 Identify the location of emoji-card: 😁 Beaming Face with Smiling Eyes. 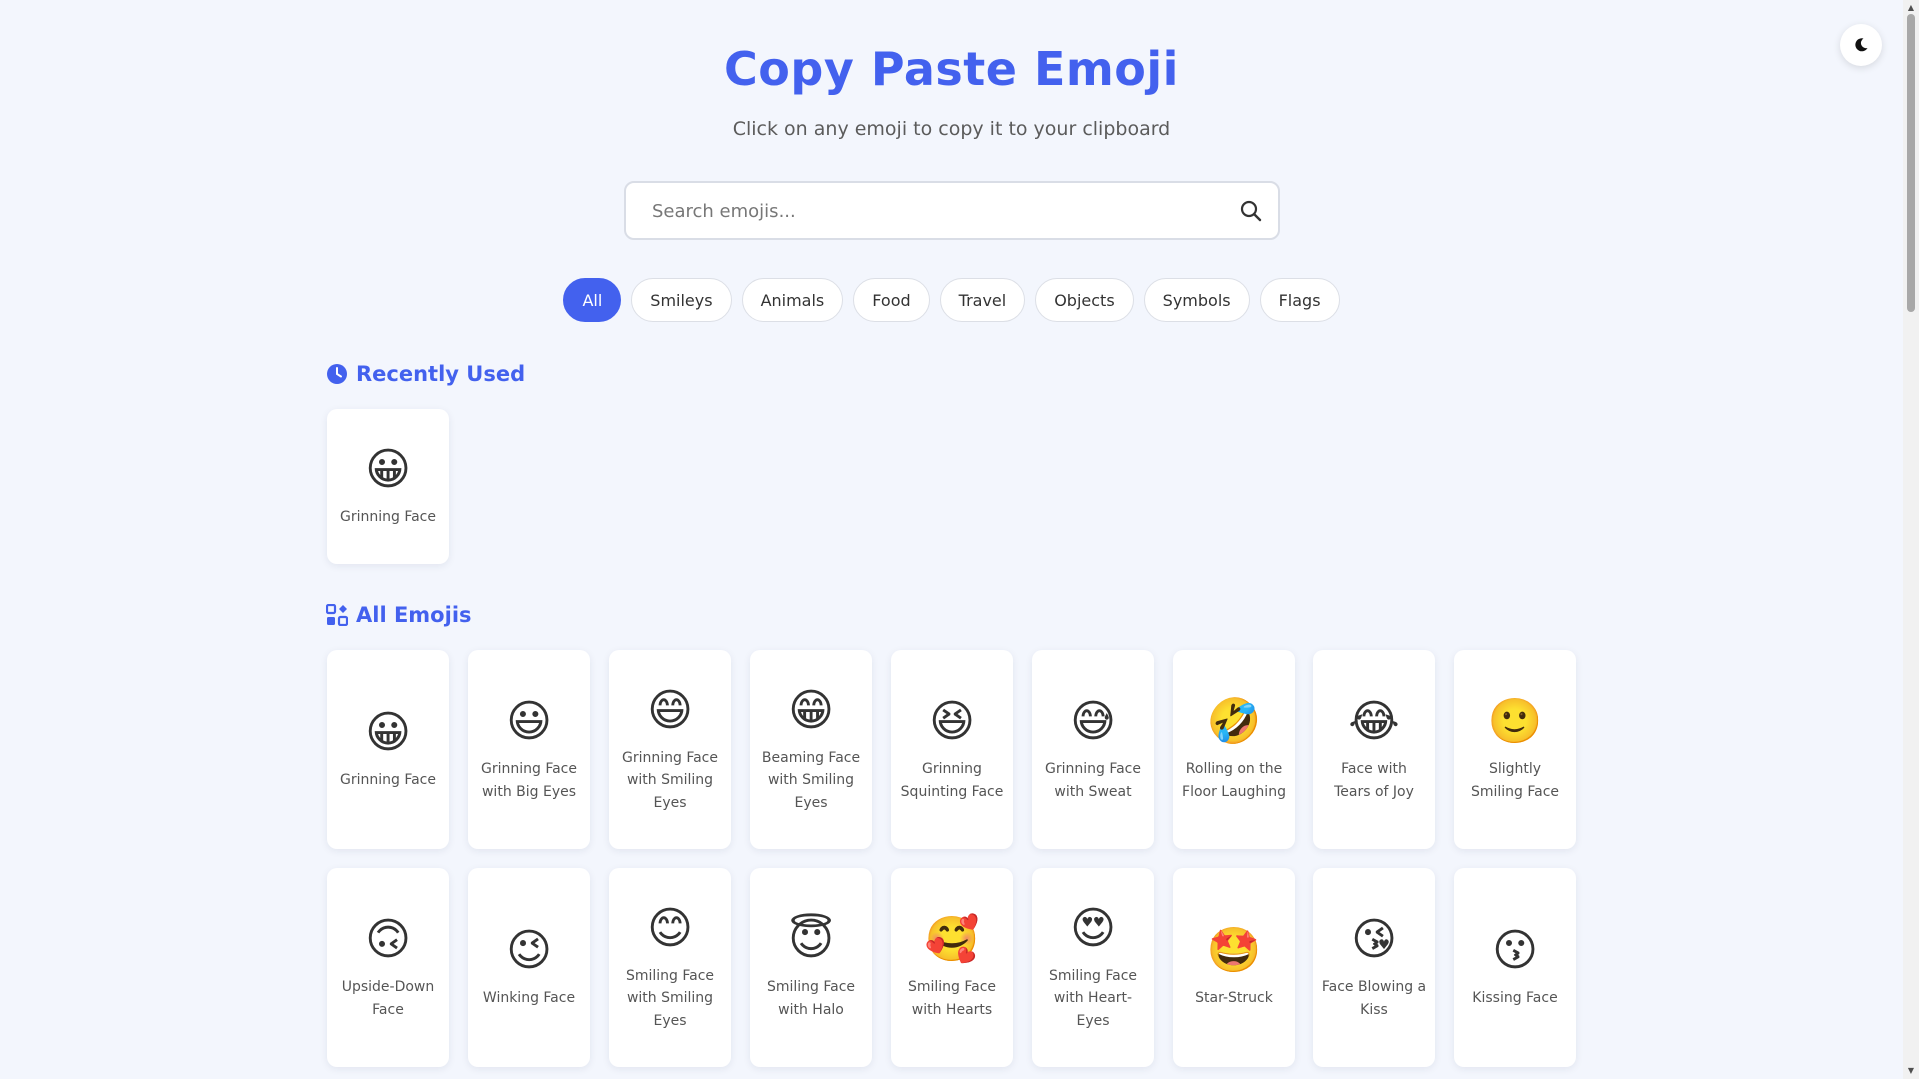
(811, 749).